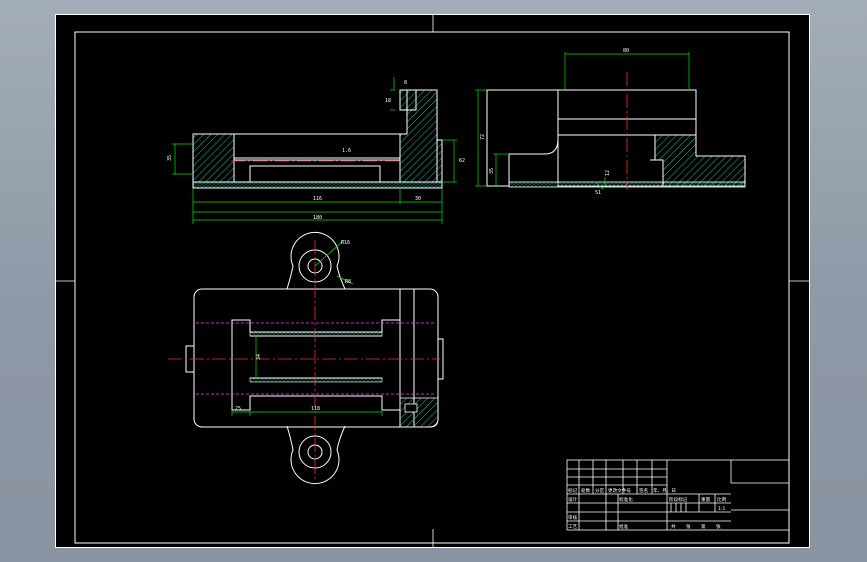  Describe the element at coordinates (492, 171) in the screenshot. I see `dim-base-height: 35` at that location.